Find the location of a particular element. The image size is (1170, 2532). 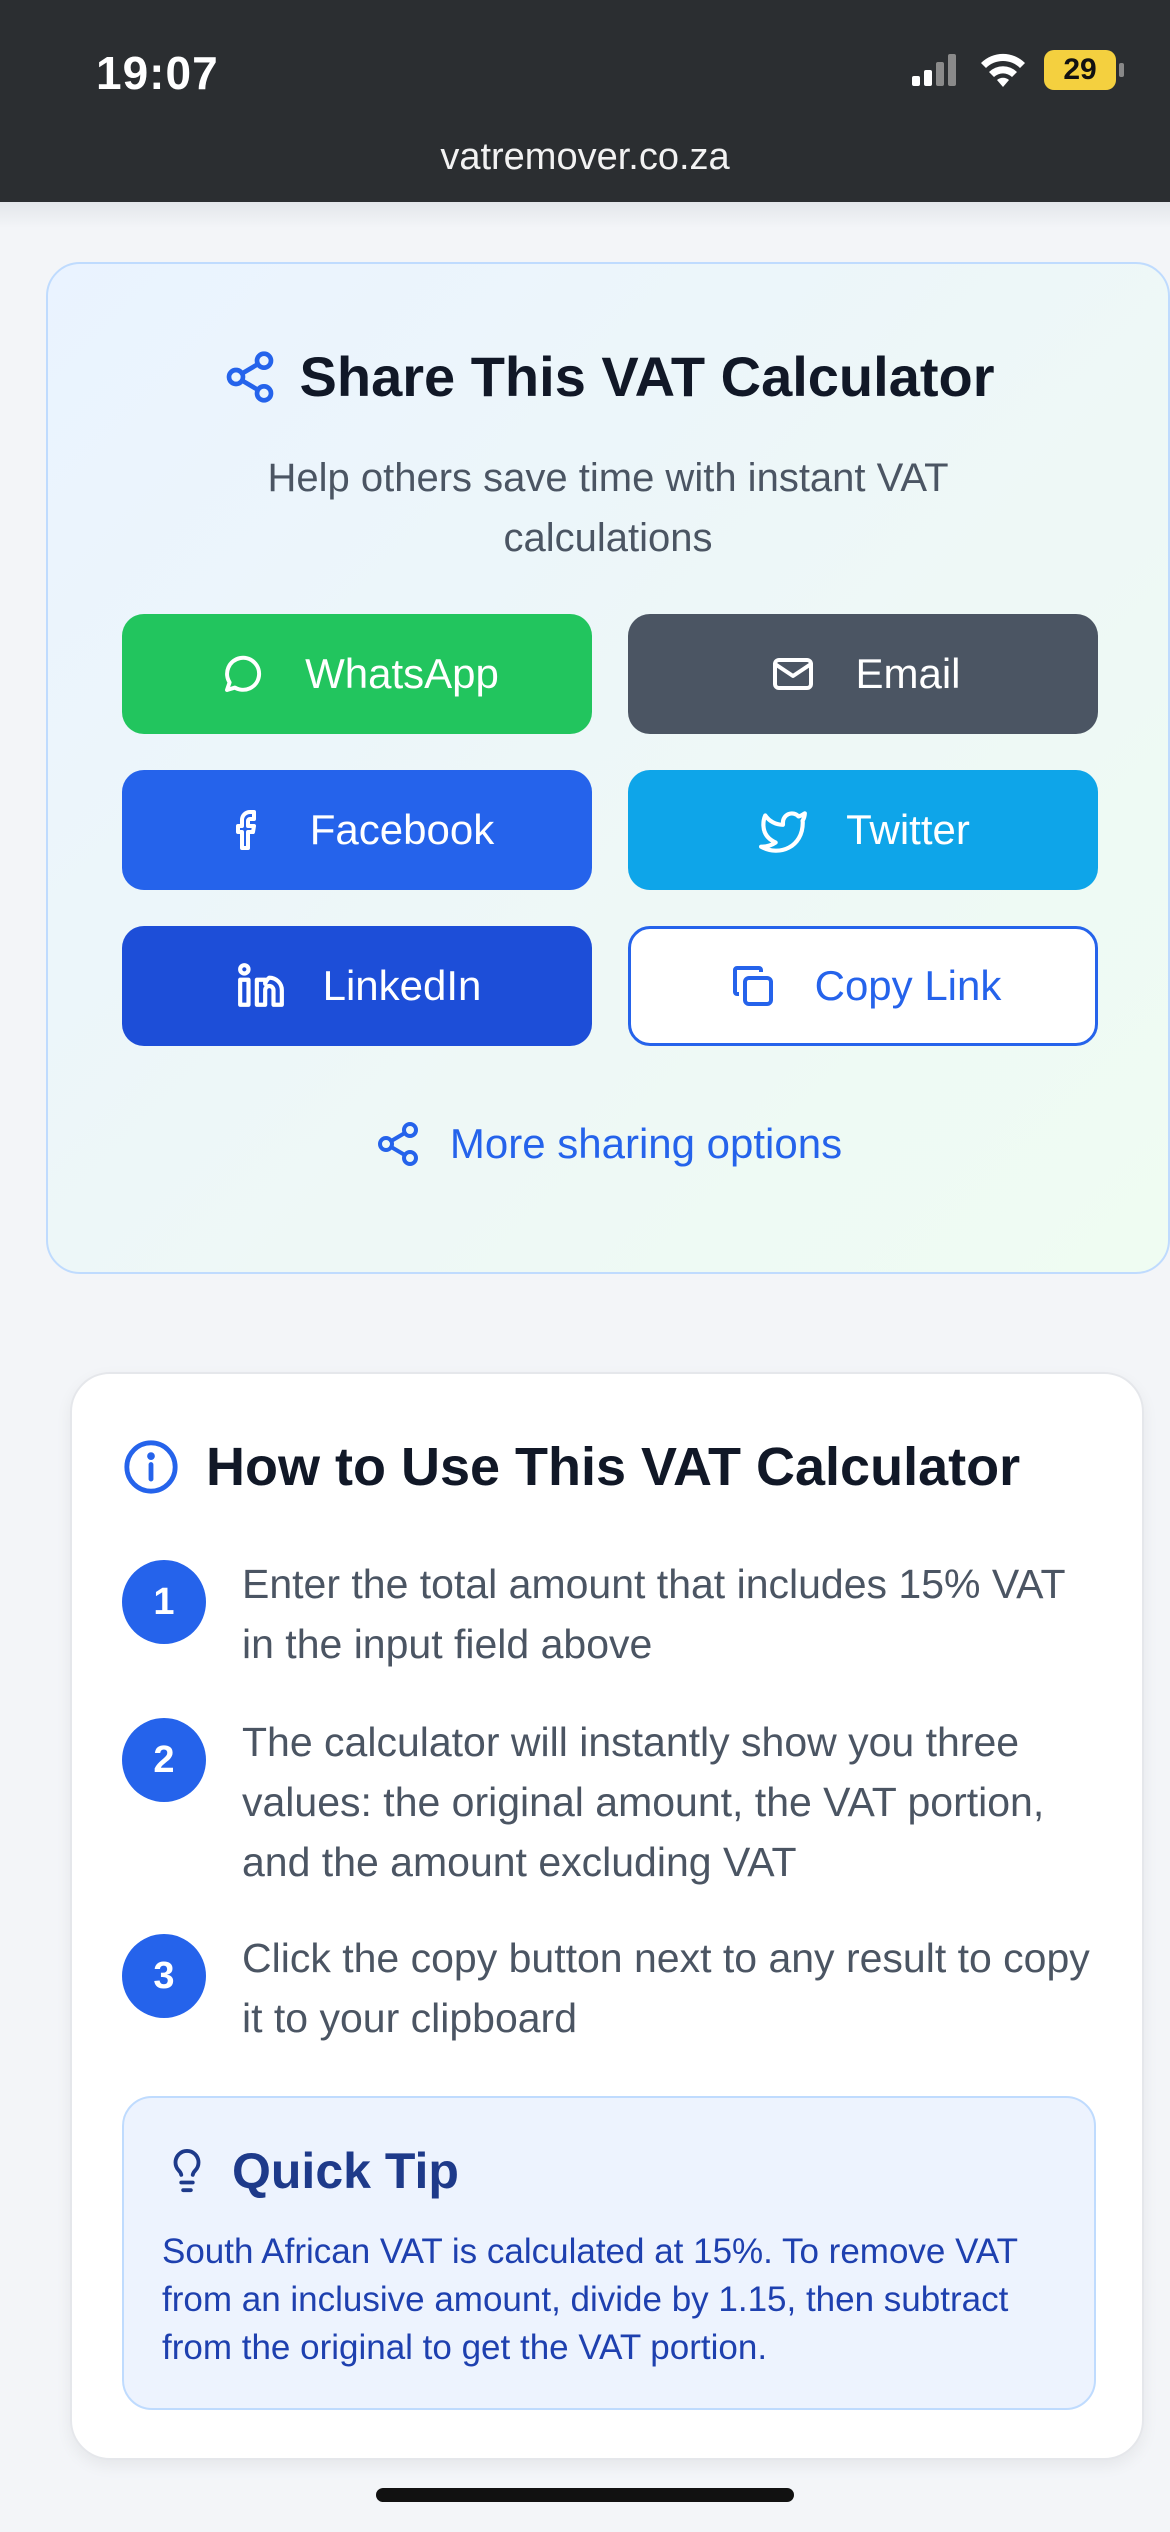

lightbulb-icon is located at coordinates (187, 2171).